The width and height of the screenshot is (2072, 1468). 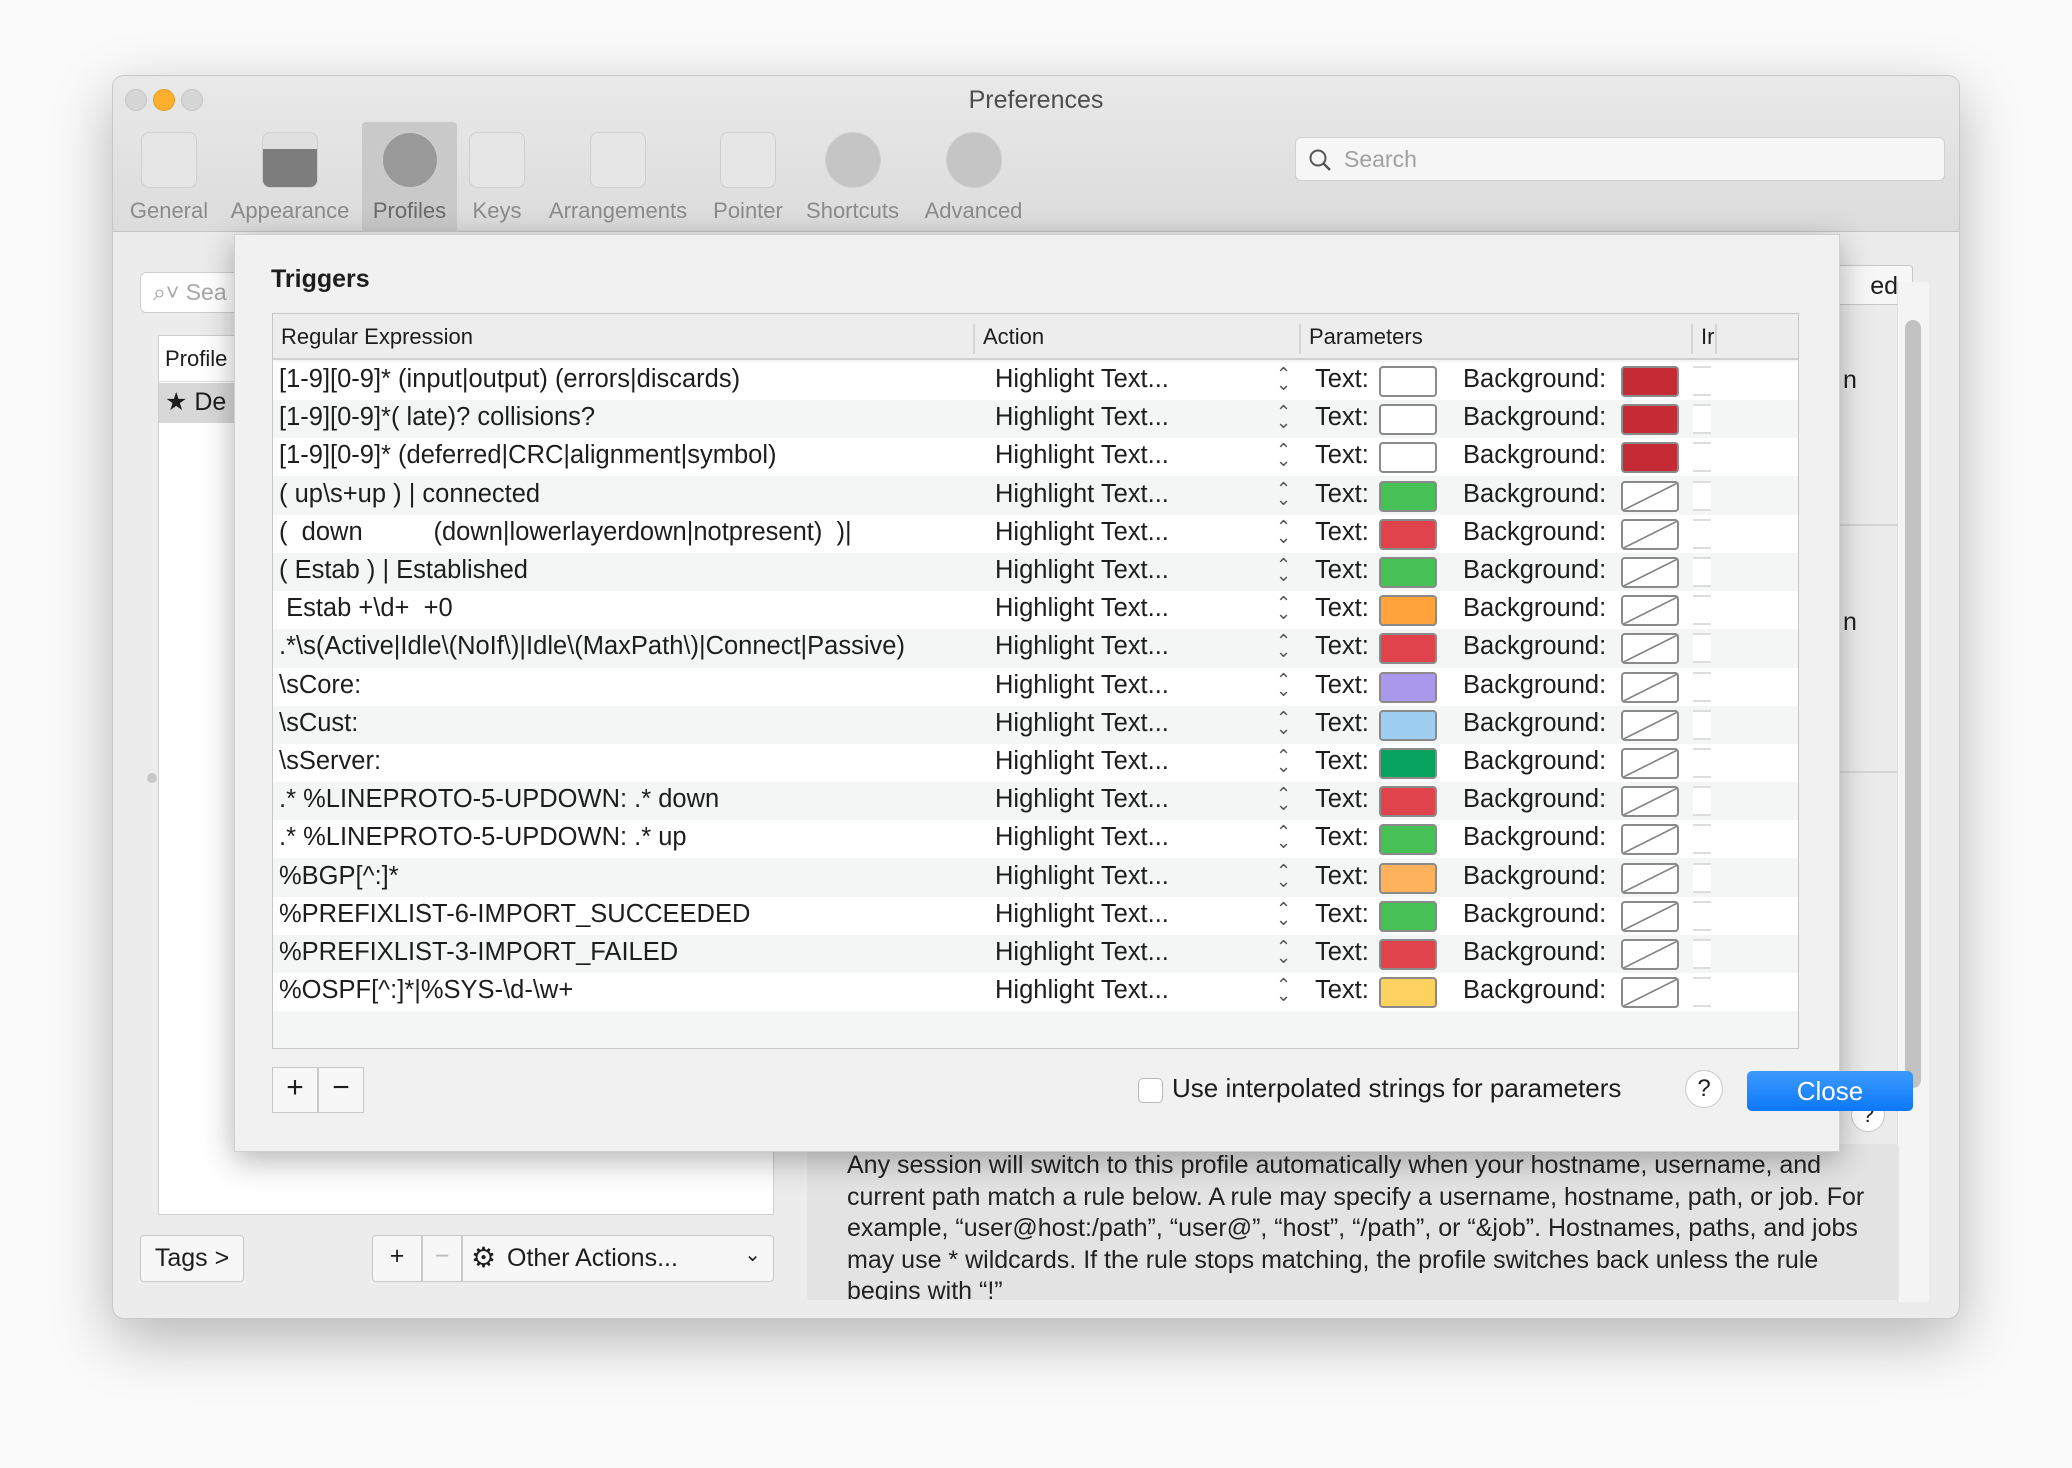 I want to click on scrollbar-thumb, so click(x=1913, y=704).